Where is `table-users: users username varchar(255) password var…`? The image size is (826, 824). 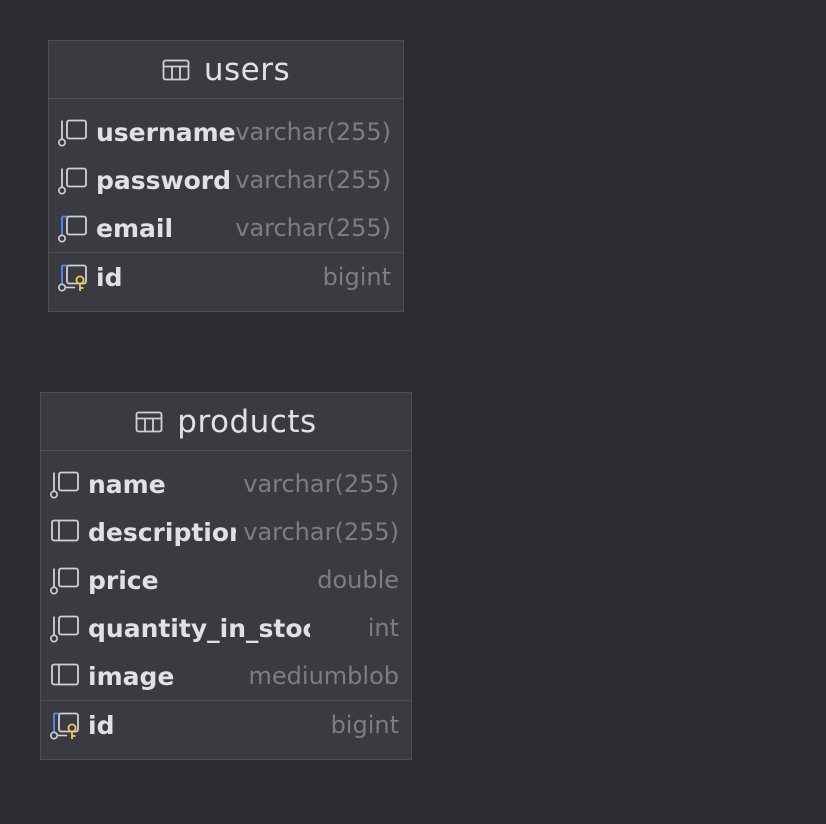
table-users: users username varchar(255) password var… is located at coordinates (226, 176).